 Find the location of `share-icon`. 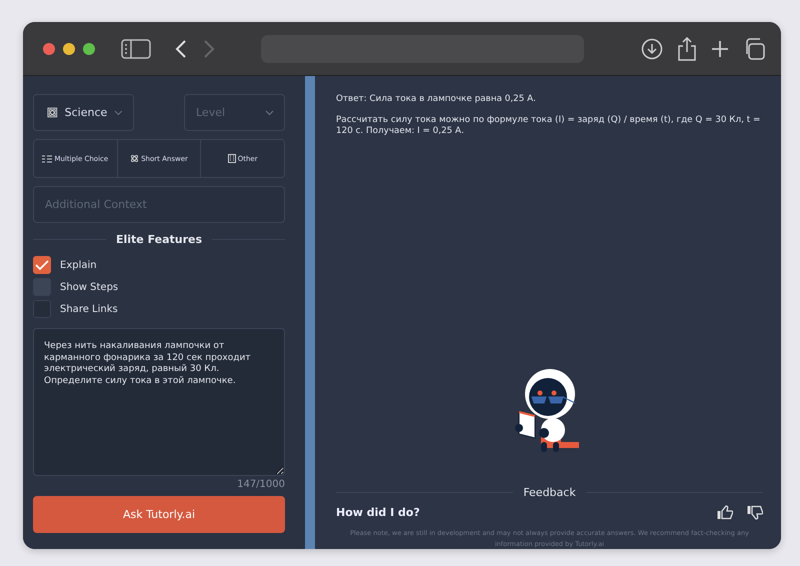

share-icon is located at coordinates (687, 48).